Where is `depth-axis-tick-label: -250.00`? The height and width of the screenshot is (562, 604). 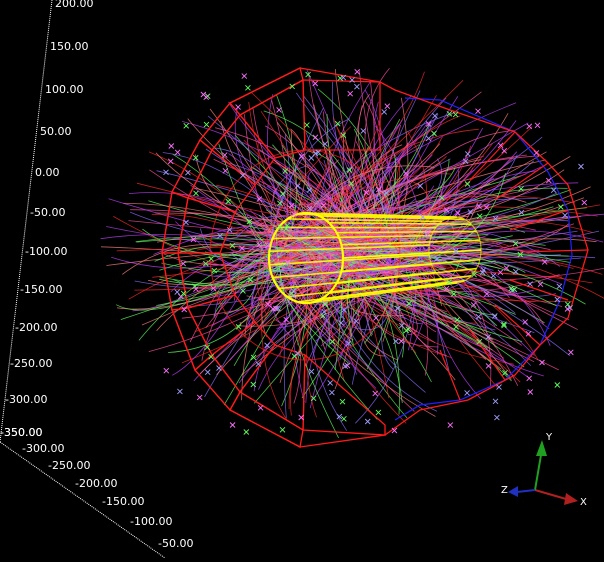 depth-axis-tick-label: -250.00 is located at coordinates (69, 465).